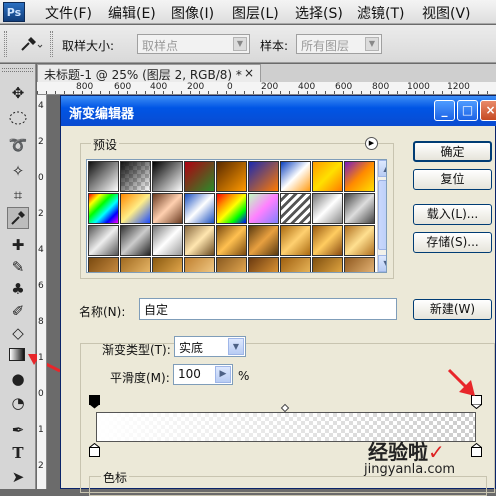  Describe the element at coordinates (295, 176) in the screenshot. I see `preset-blue-yellow-blue` at that location.